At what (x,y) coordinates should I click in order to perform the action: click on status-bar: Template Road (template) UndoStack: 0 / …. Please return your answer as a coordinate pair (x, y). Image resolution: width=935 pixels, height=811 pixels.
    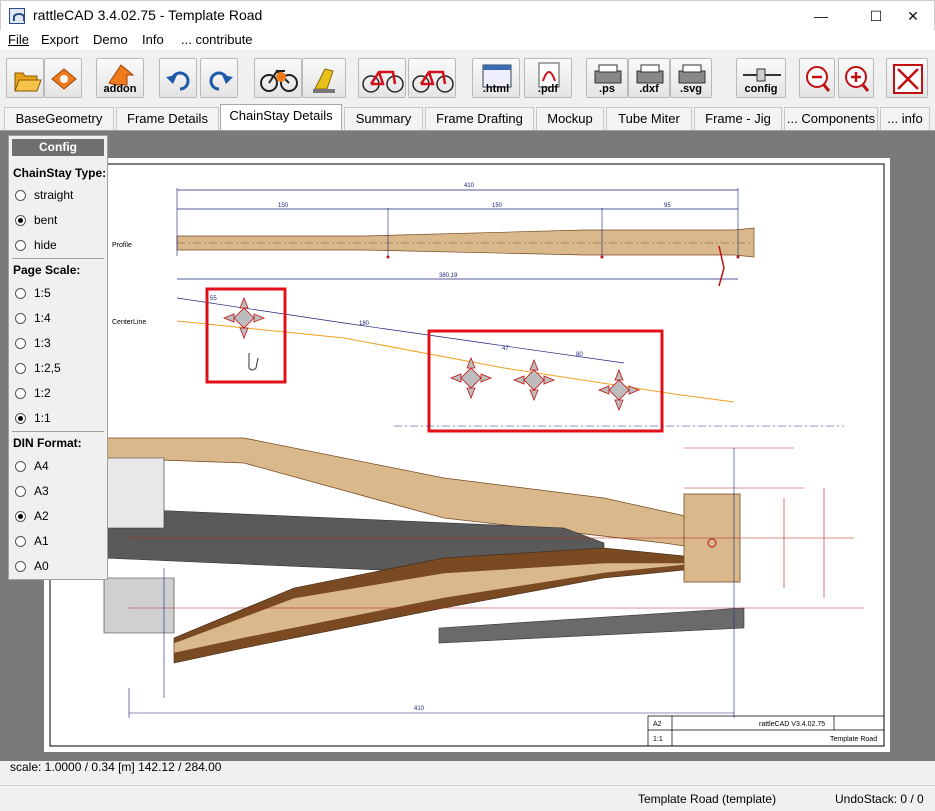
    Looking at the image, I should click on (467, 798).